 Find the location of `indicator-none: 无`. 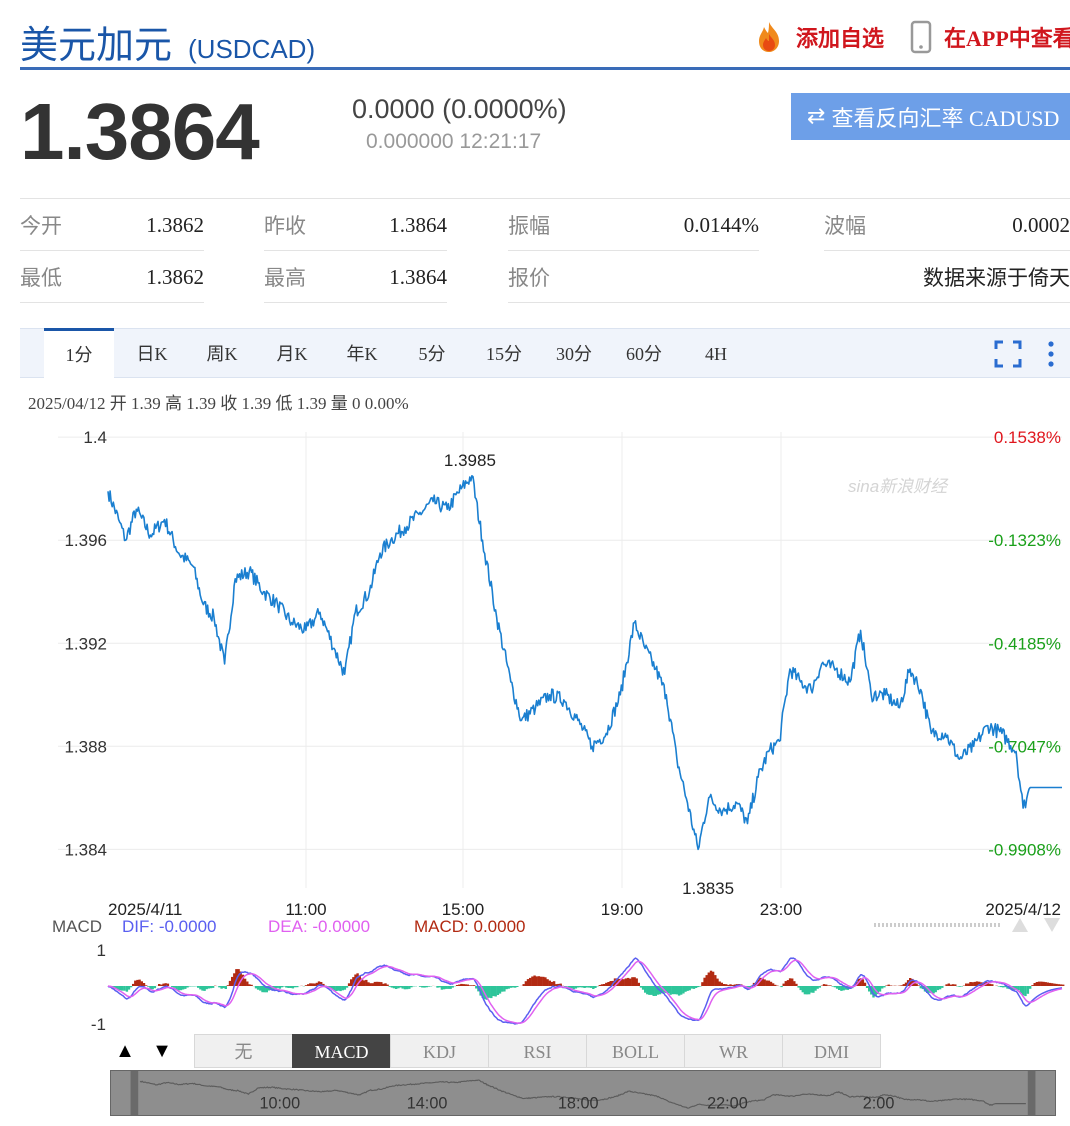

indicator-none: 无 is located at coordinates (243, 1051).